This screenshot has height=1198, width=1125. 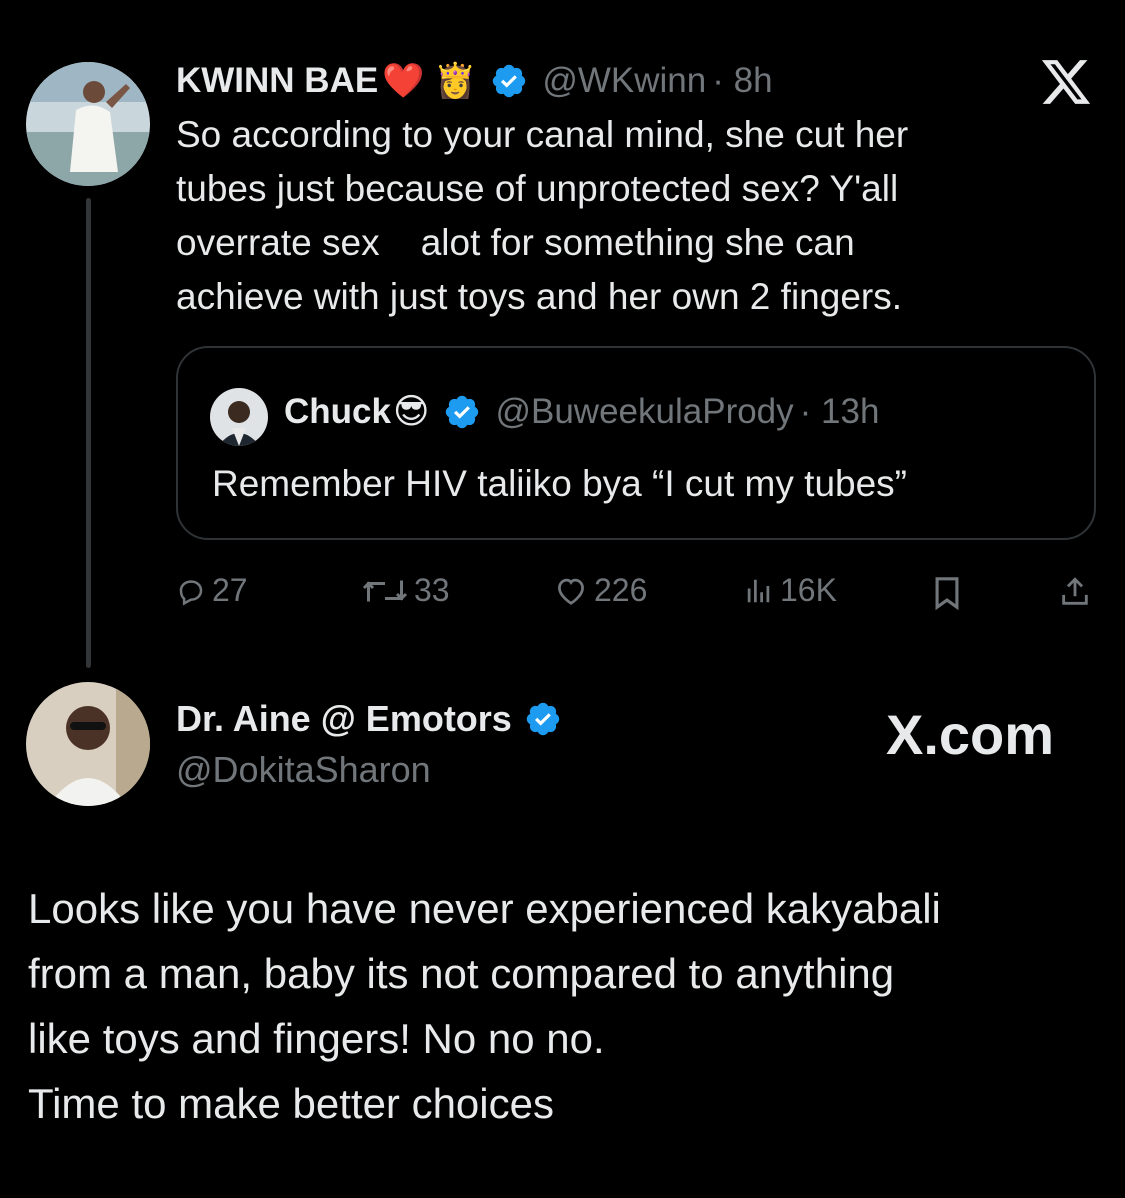 What do you see at coordinates (344, 719) in the screenshot?
I see `reply-author-name: Dr. Aine @ Emotors` at bounding box center [344, 719].